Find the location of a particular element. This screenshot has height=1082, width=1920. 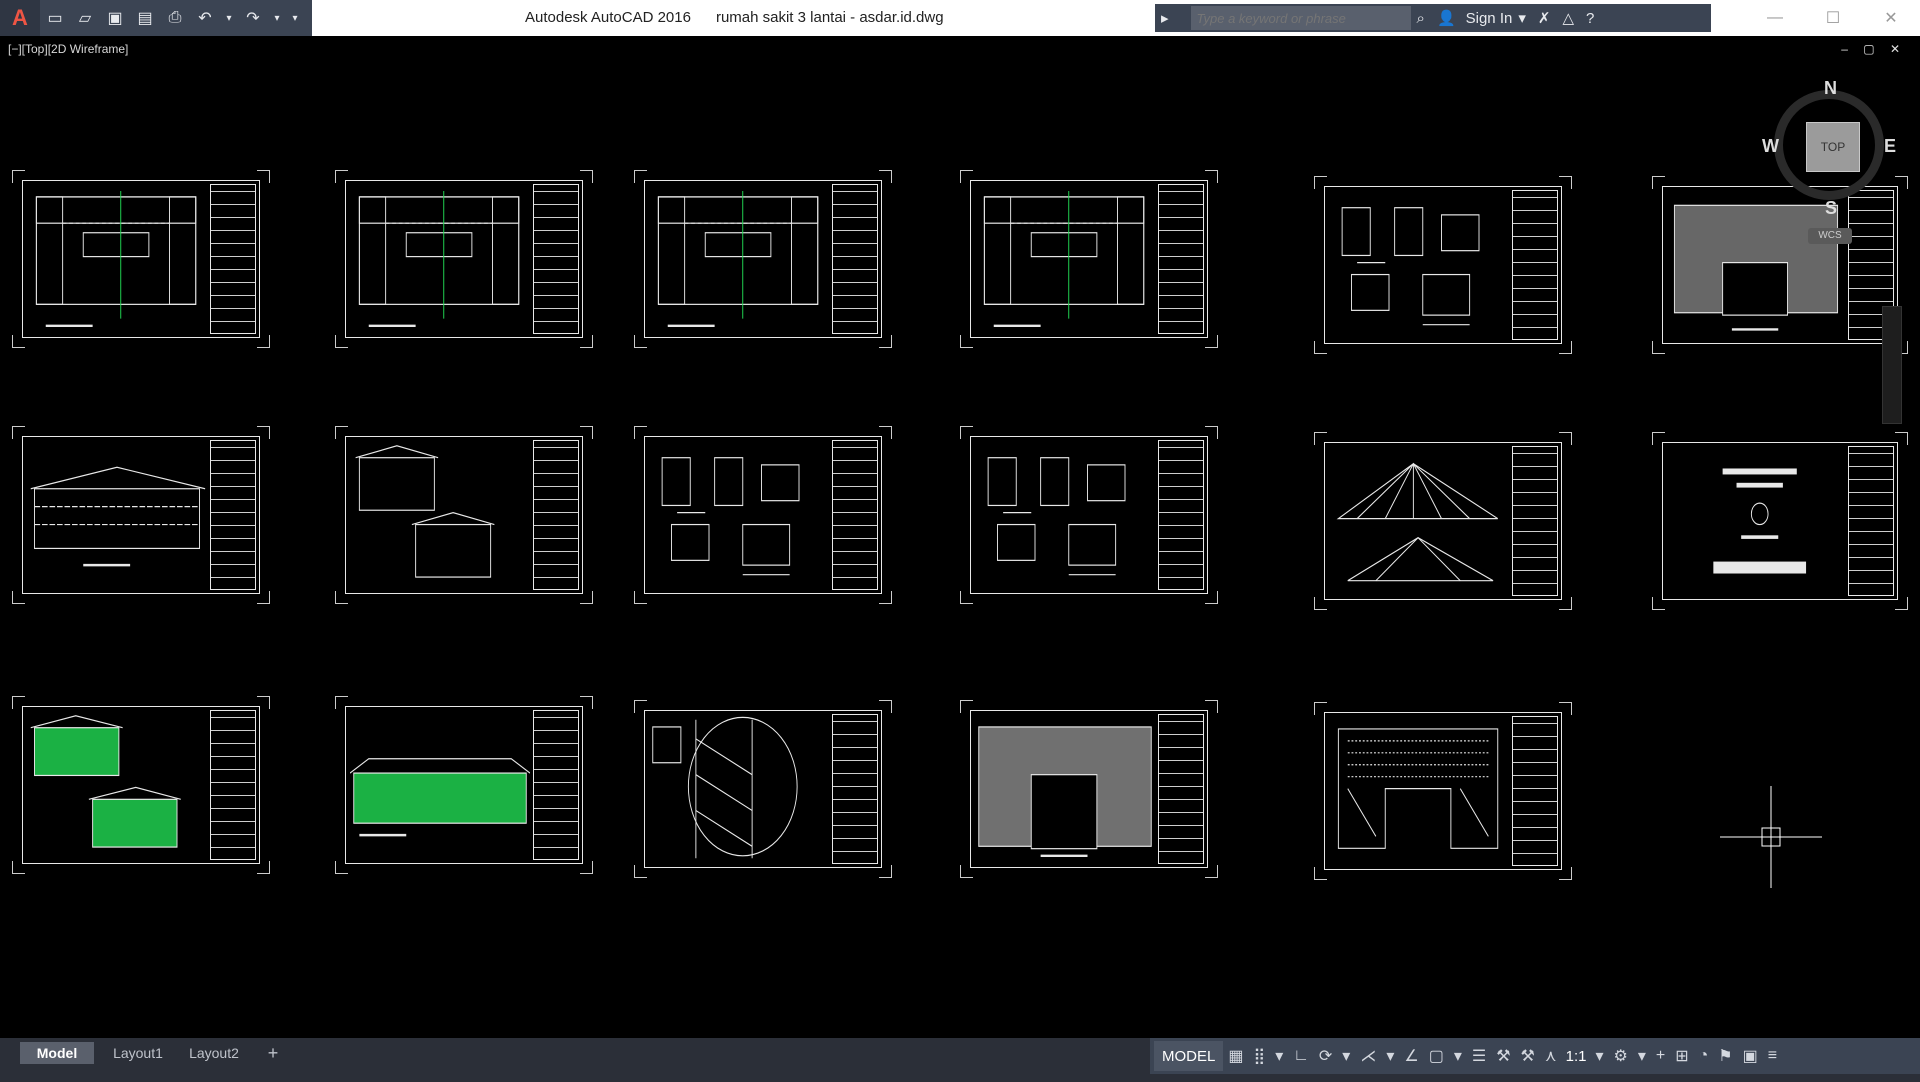

compass-west: W is located at coordinates (1770, 146).